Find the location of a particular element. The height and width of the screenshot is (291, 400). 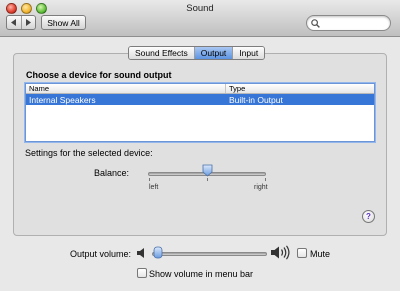

tab-input: Input is located at coordinates (249, 53).